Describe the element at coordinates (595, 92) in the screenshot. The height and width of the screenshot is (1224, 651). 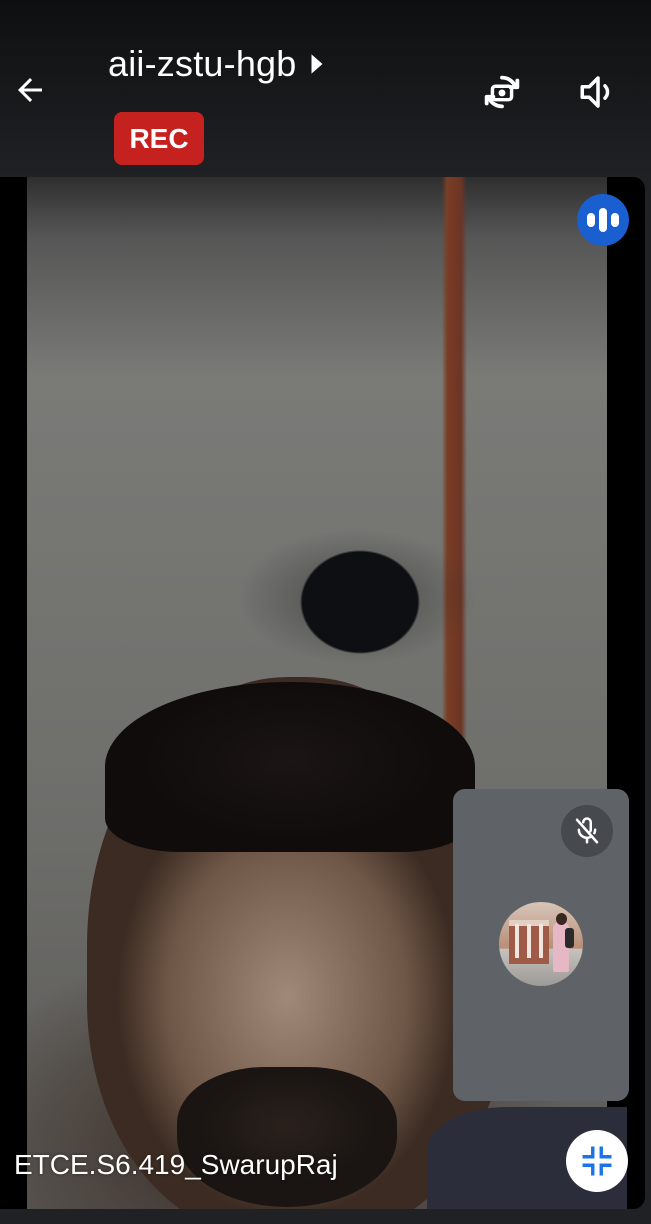
I see `volume-up-icon` at that location.